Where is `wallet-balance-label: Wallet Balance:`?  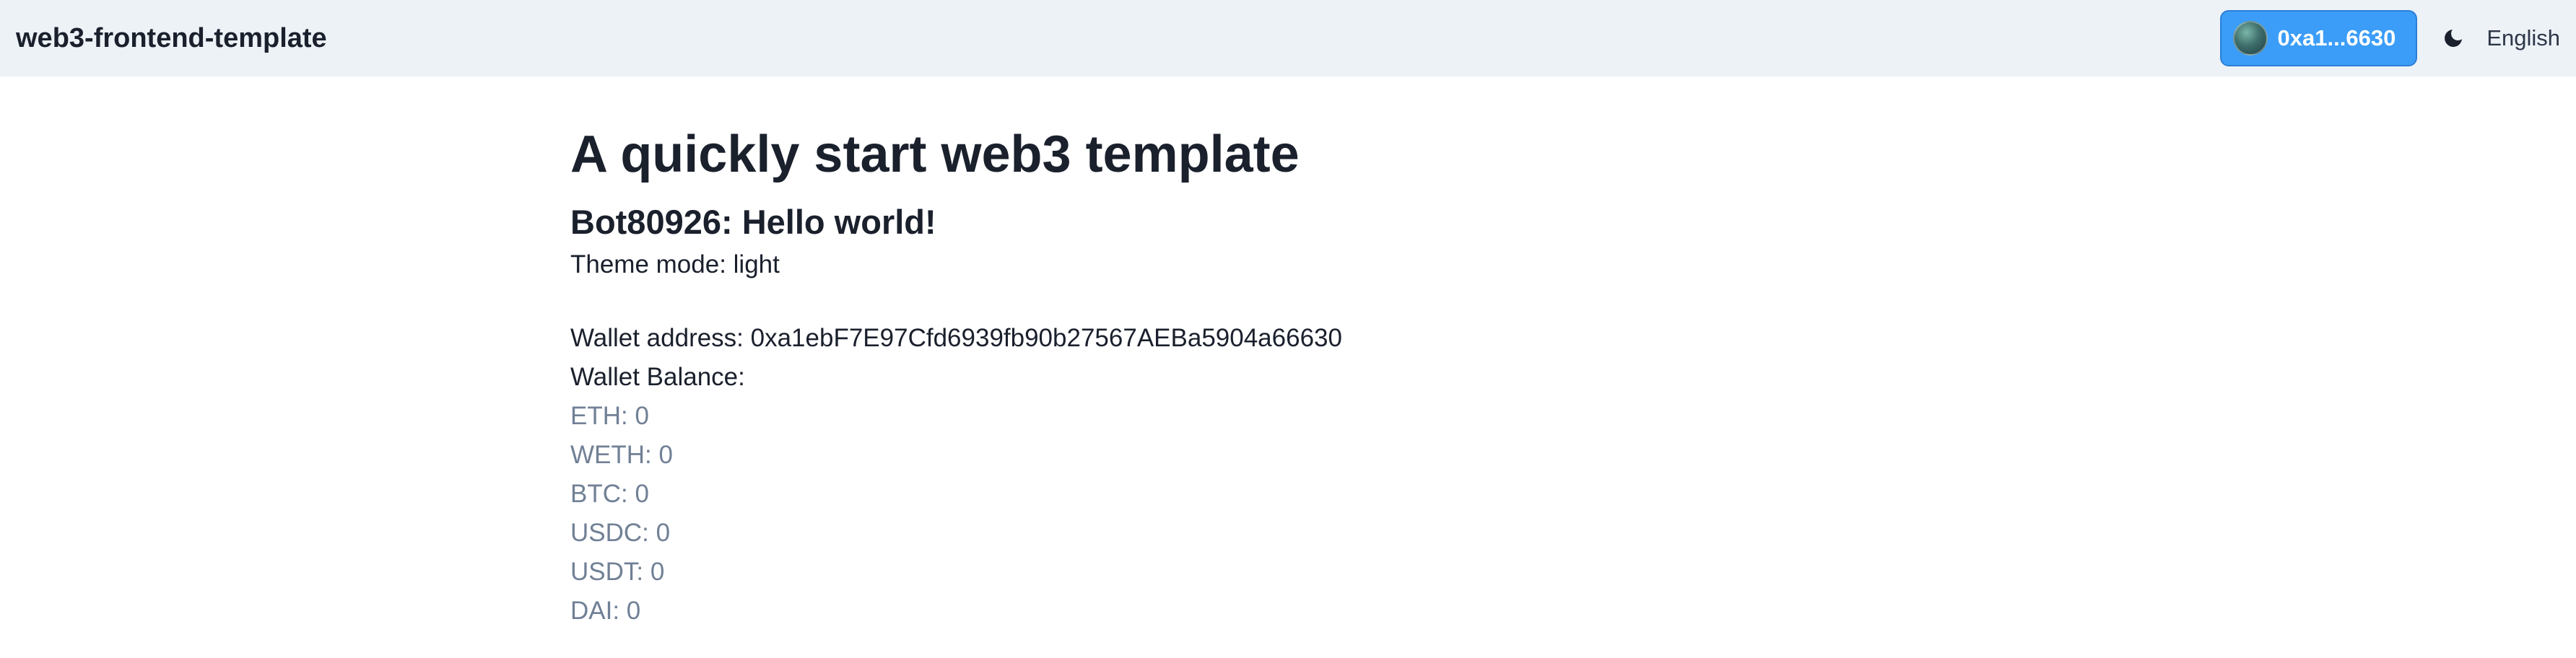 wallet-balance-label: Wallet Balance: is located at coordinates (657, 377).